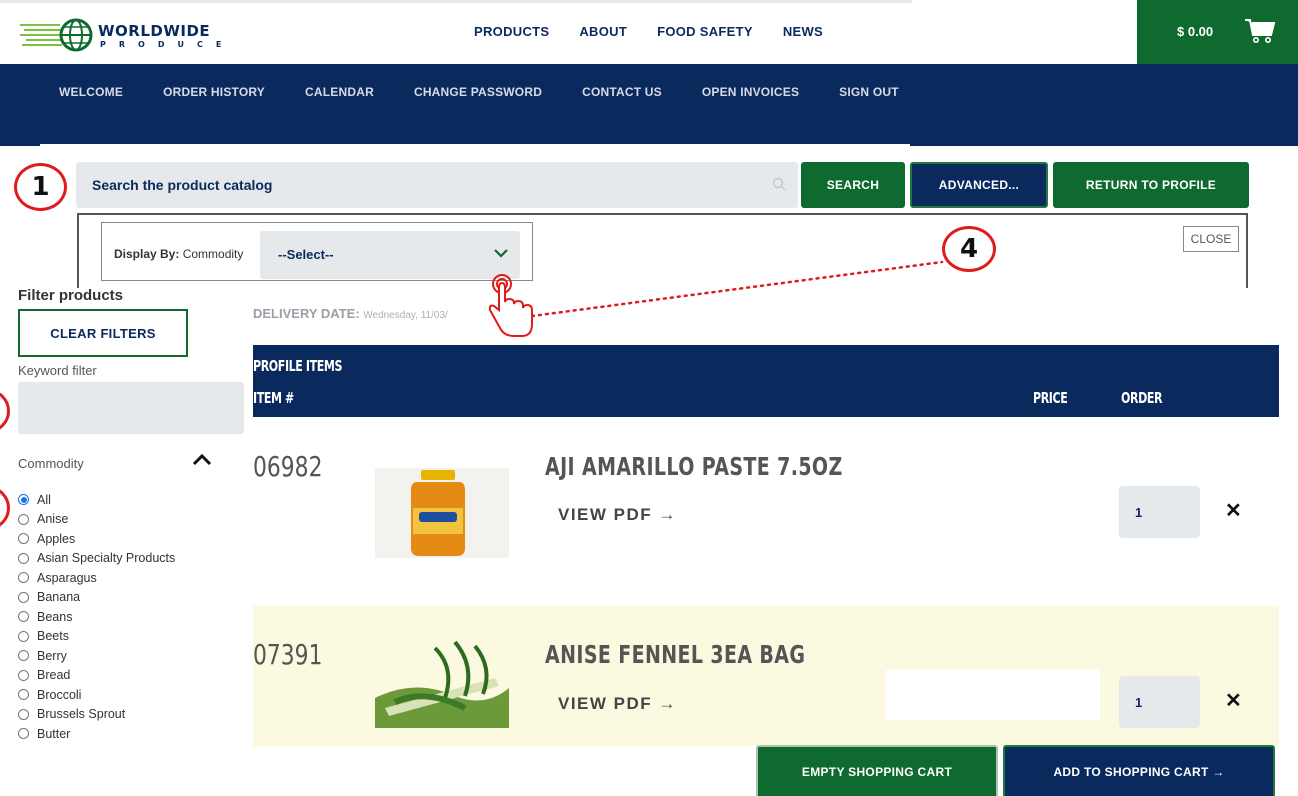 The image size is (1298, 796). What do you see at coordinates (202, 459) in the screenshot?
I see `chevron-up-icon` at bounding box center [202, 459].